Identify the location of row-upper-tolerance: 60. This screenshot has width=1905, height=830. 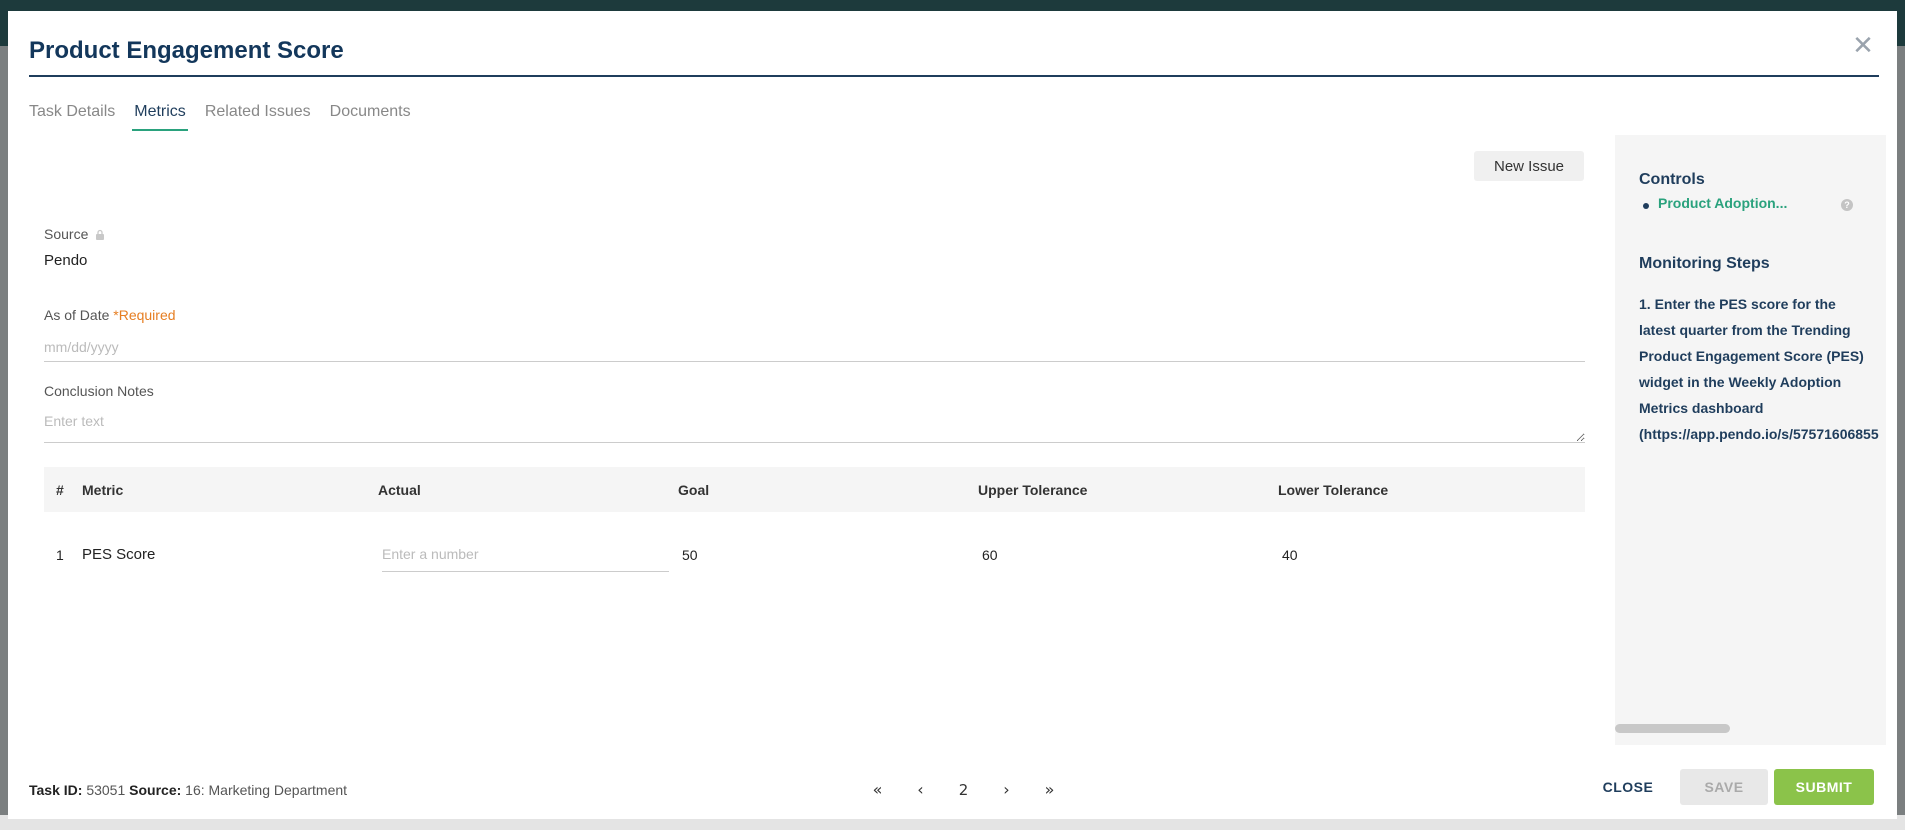
(990, 554).